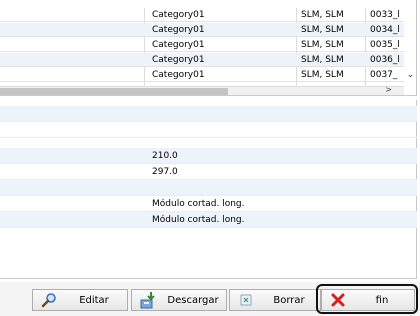 The width and height of the screenshot is (420, 316). What do you see at coordinates (385, 30) in the screenshot?
I see `code-cell: 0034_l` at bounding box center [385, 30].